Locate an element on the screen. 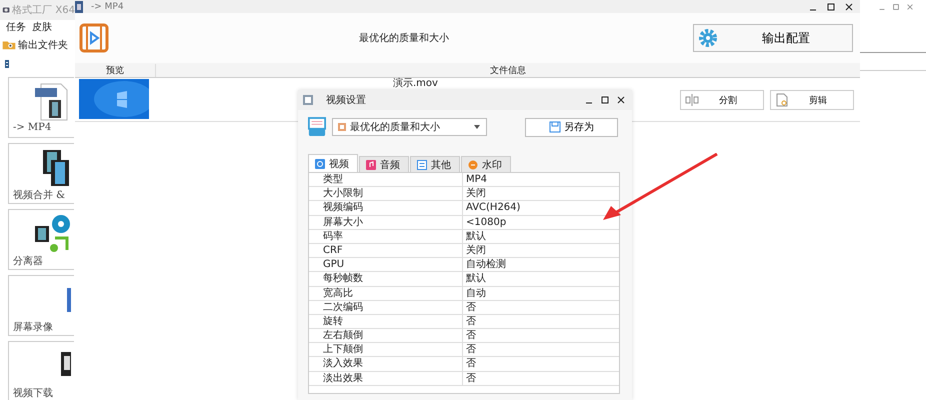  property-name: 宽高比 is located at coordinates (386, 293).